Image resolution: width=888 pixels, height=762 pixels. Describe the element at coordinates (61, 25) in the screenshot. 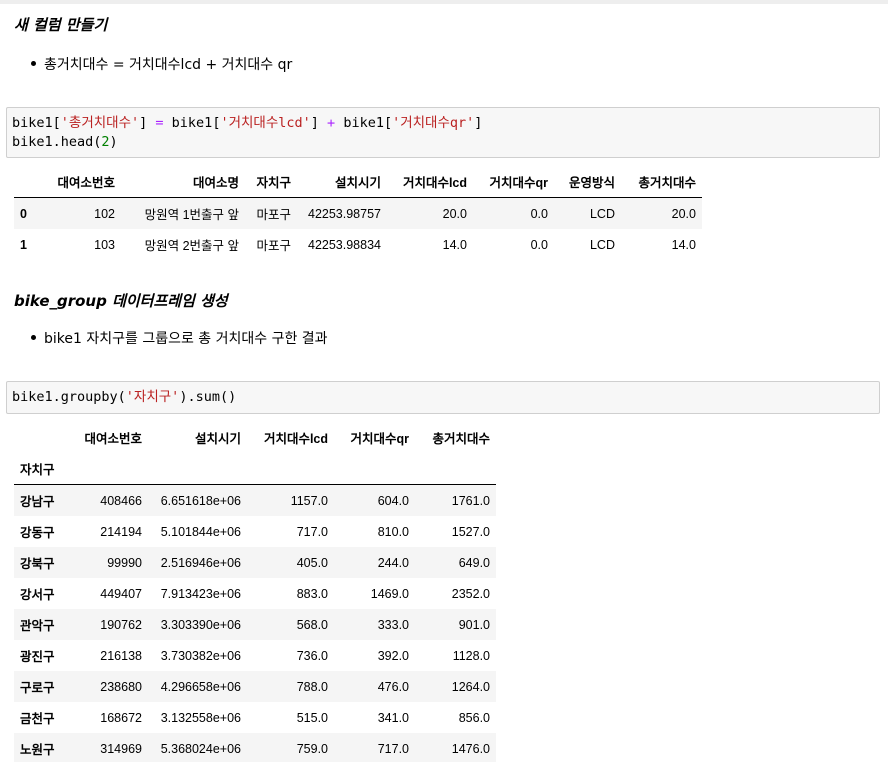

I see `section-heading-new-column: 새 컬럼 만들기` at that location.